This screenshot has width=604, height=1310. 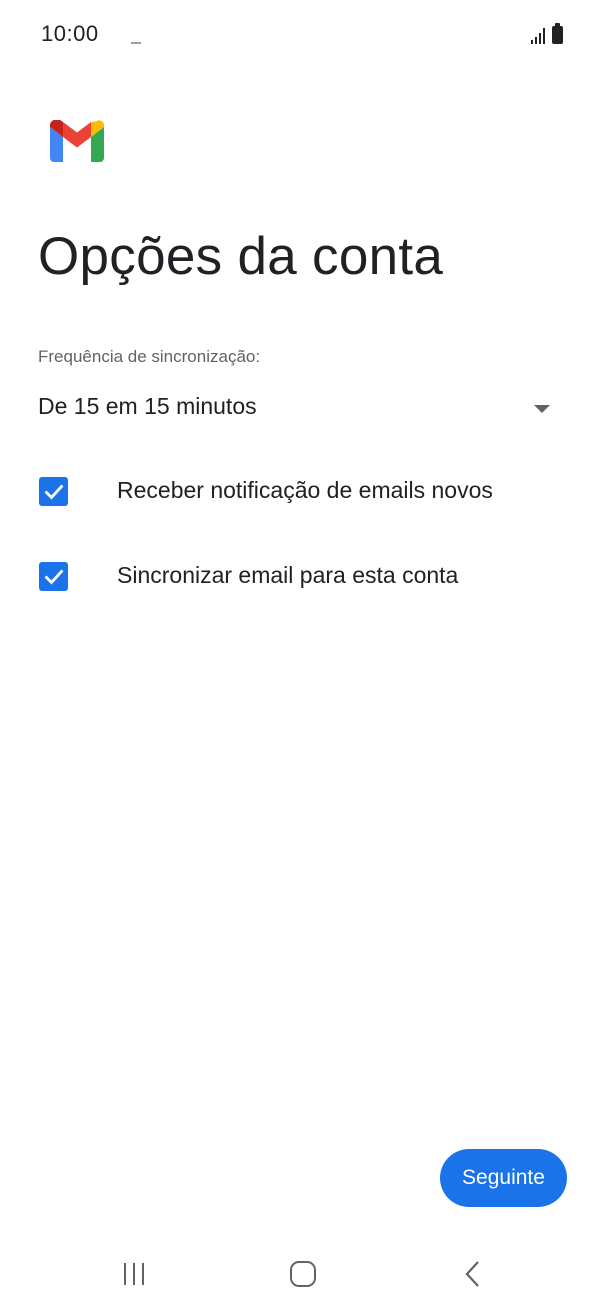 I want to click on page-title: Opções da conta, so click(x=241, y=256).